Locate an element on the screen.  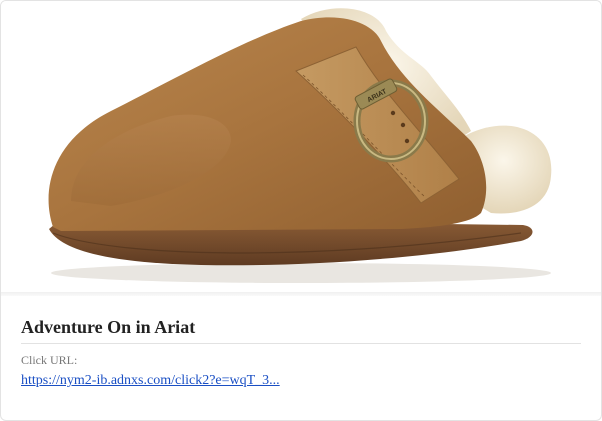
image-divider is located at coordinates (301, 294).